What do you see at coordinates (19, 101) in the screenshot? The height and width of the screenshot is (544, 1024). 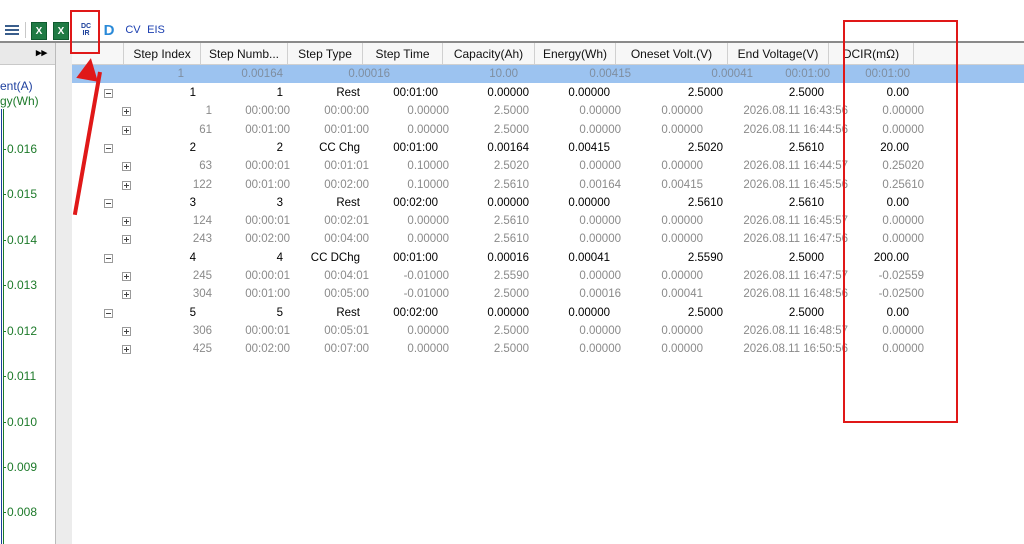 I see `legend-energy: gy(Wh)` at bounding box center [19, 101].